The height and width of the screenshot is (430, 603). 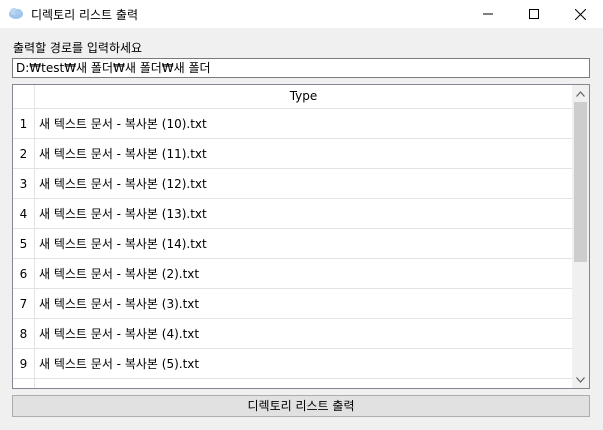 I want to click on maximize-icon, so click(x=534, y=14).